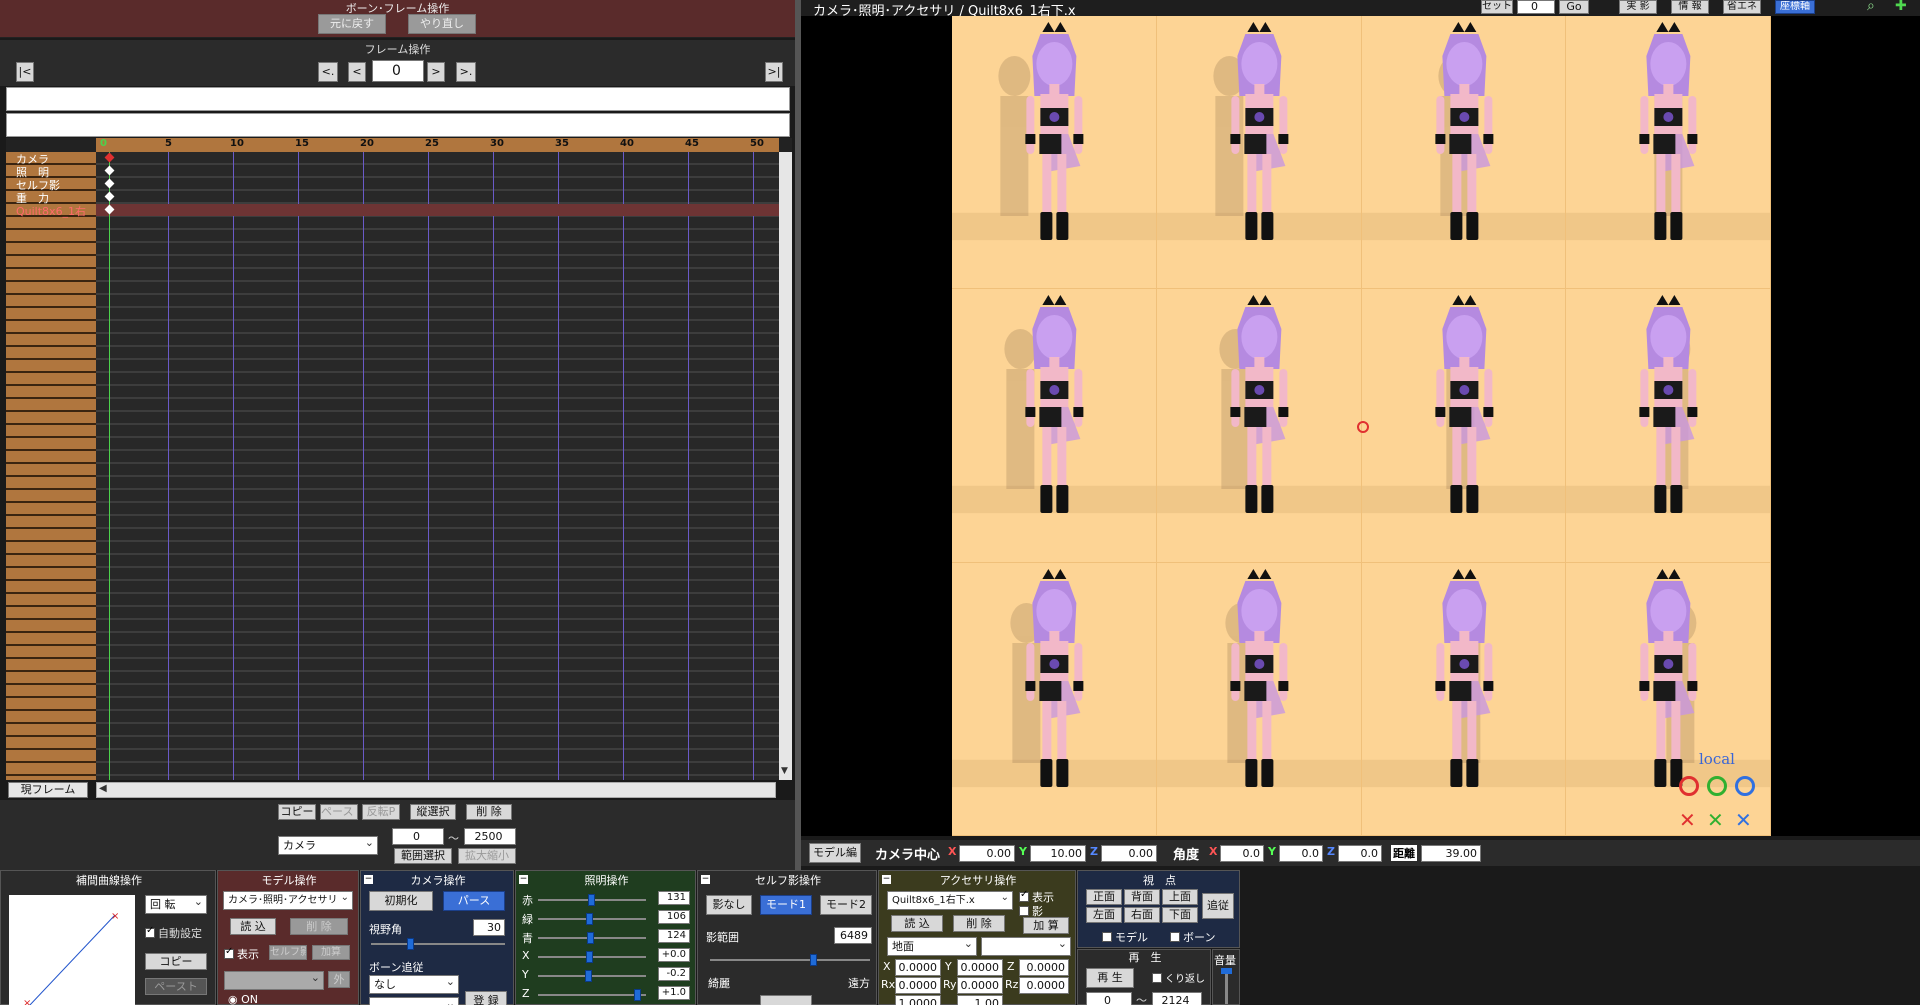  I want to click on view-follow-button: 追従, so click(1218, 906).